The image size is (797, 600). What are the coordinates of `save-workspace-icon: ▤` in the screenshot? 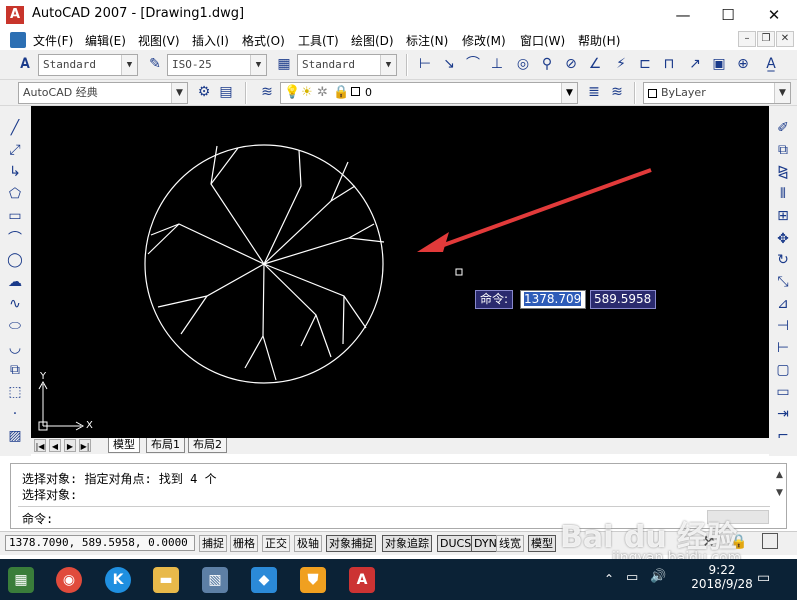 It's located at (226, 92).